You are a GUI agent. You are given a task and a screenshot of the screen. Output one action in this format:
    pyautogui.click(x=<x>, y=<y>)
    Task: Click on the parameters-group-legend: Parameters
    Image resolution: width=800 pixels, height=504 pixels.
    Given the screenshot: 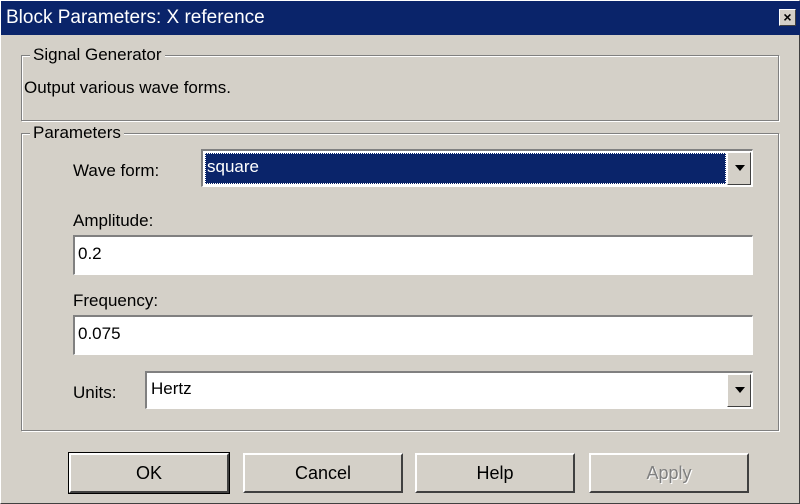 What is the action you would take?
    pyautogui.click(x=77, y=133)
    